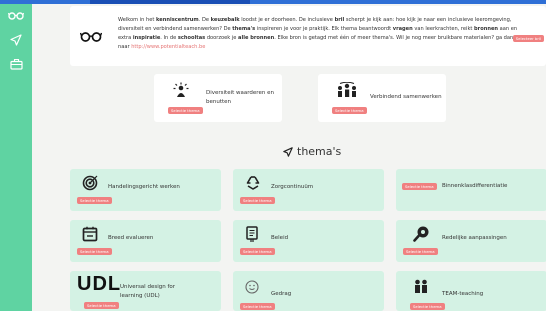  What do you see at coordinates (144, 187) in the screenshot?
I see `theme-card-title: Handelingsgericht werken` at bounding box center [144, 187].